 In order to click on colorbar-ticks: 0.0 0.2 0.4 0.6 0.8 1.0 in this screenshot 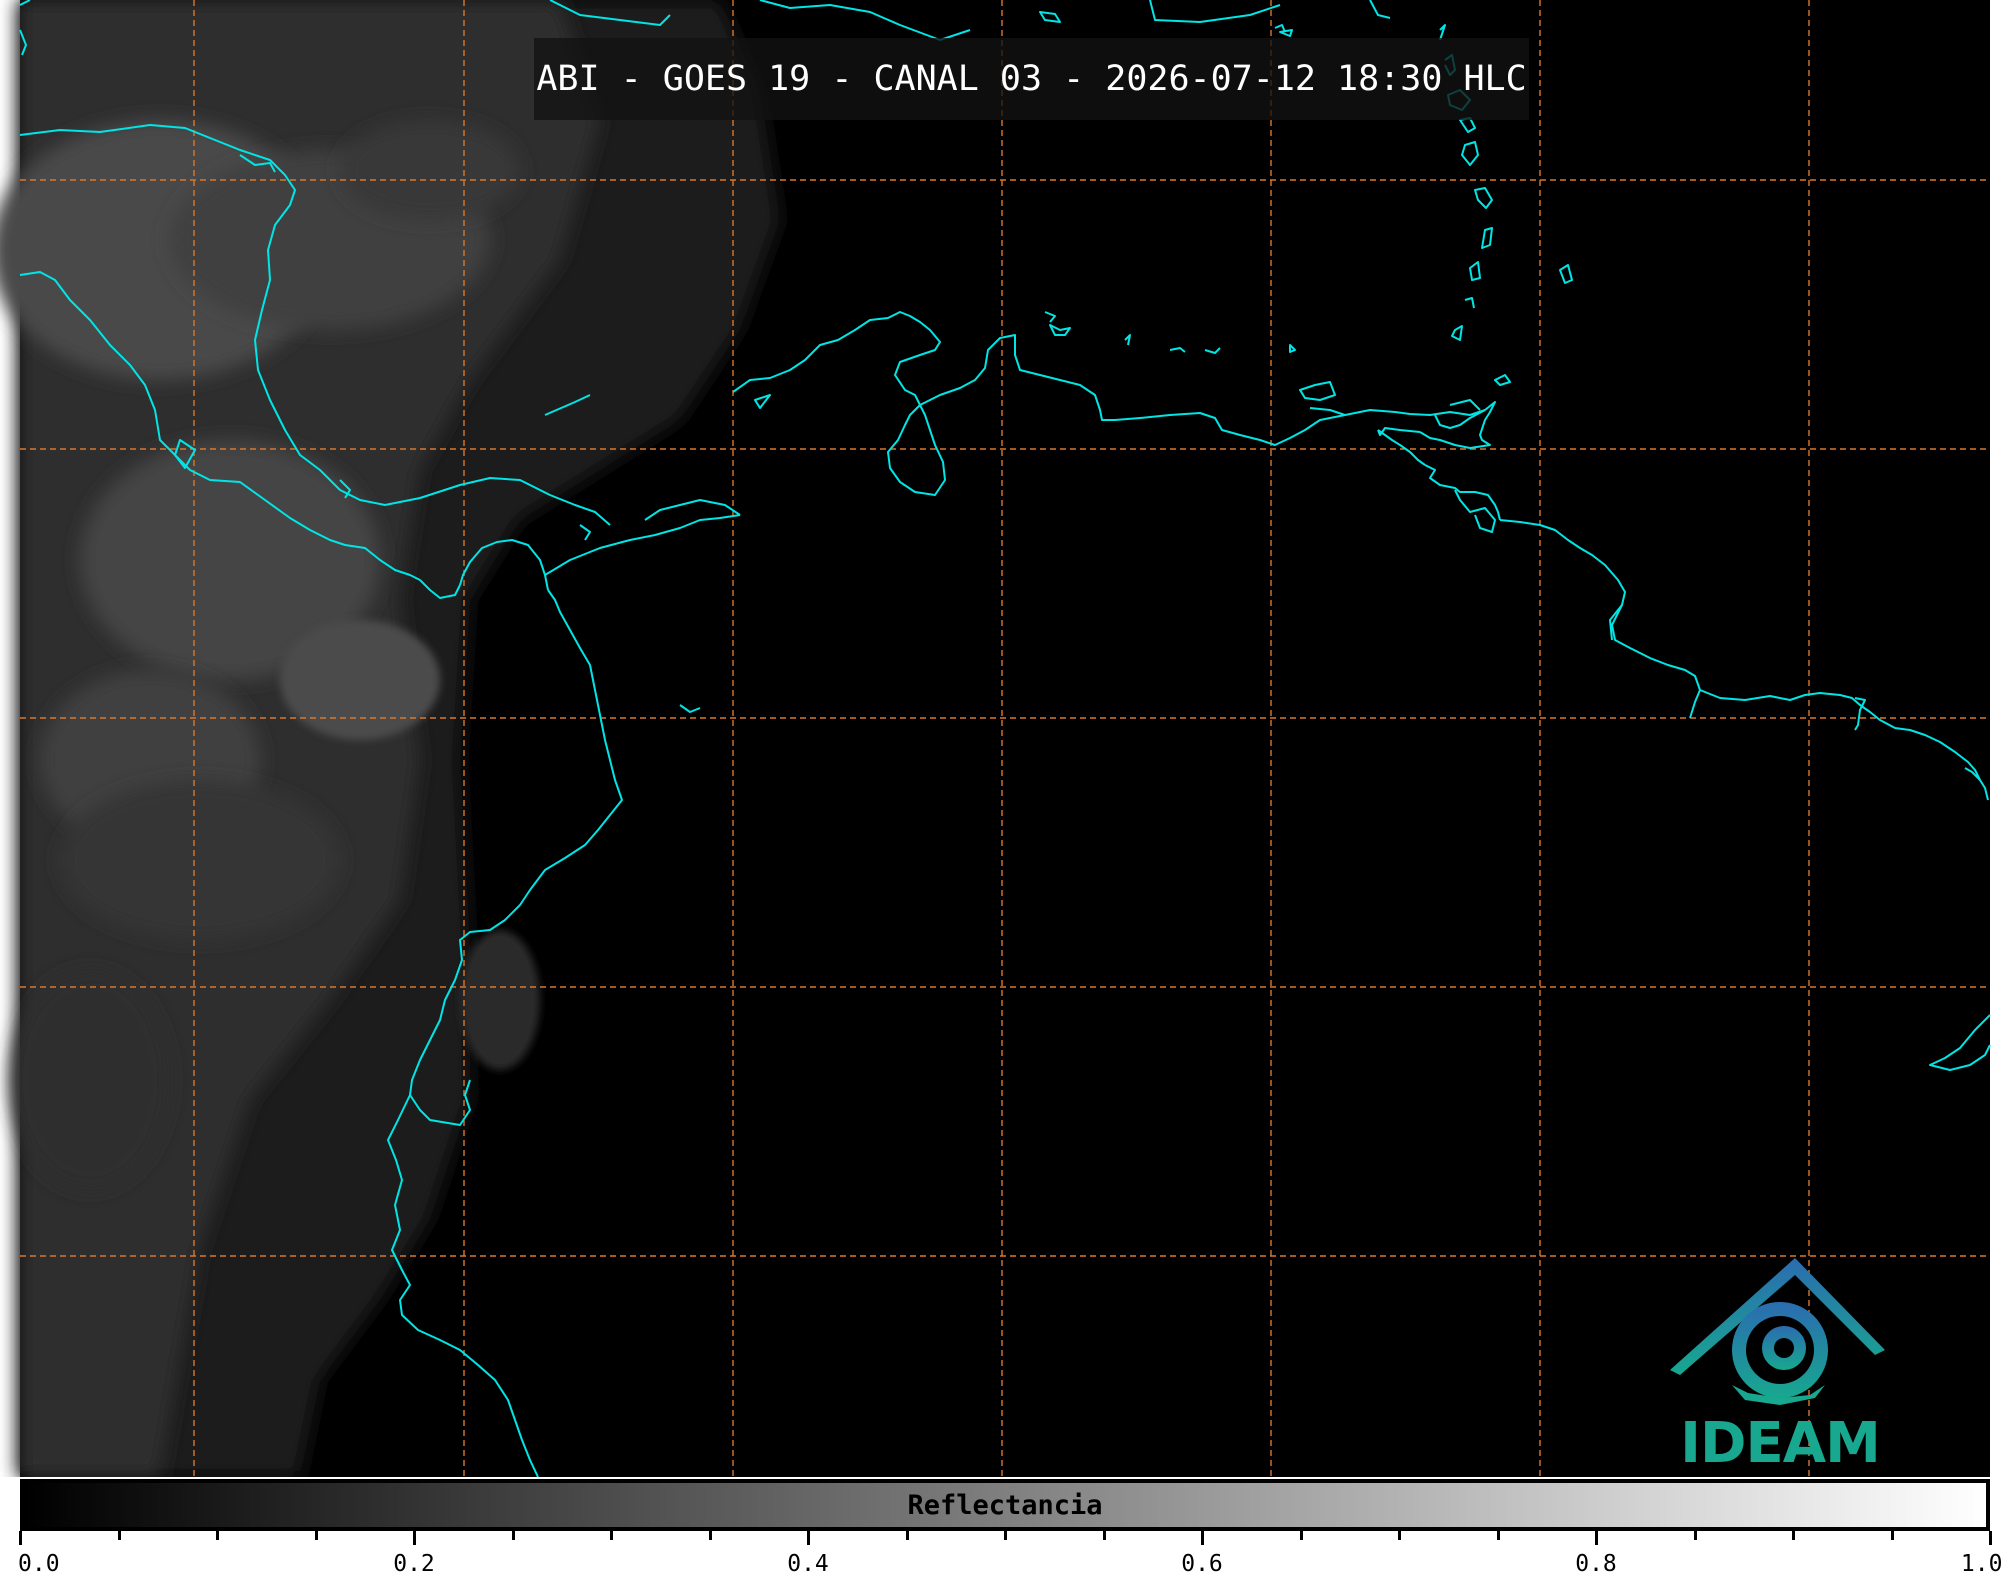, I will do `click(1010, 1554)`.